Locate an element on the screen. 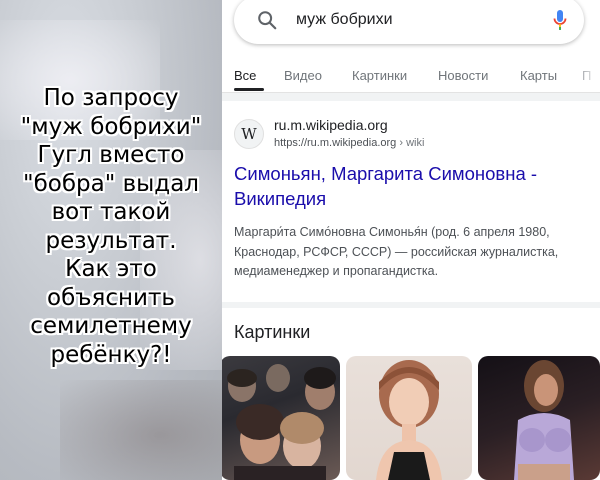 The height and width of the screenshot is (480, 600). images-section-heading: Картинки is located at coordinates (272, 332).